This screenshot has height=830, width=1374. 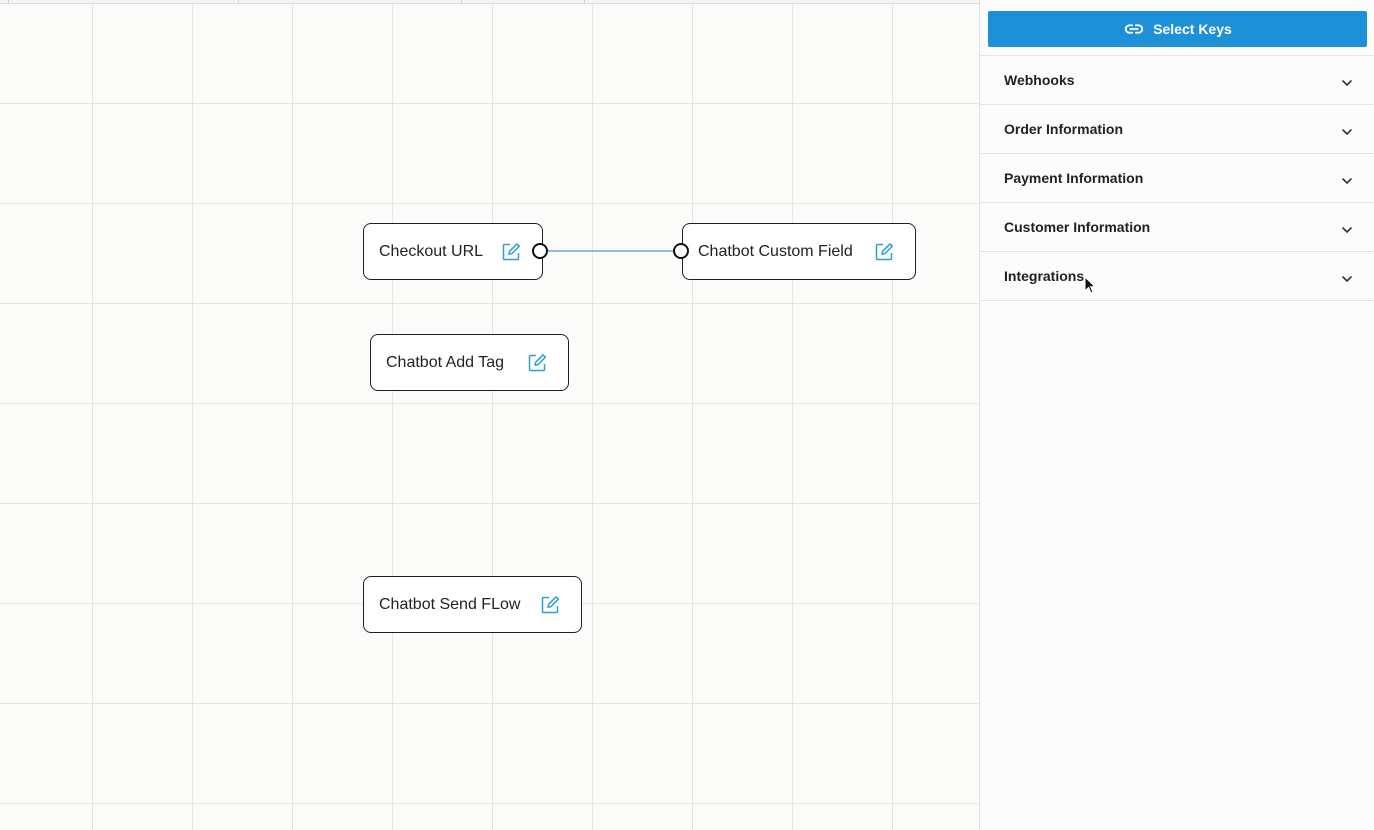 What do you see at coordinates (1134, 29) in the screenshot?
I see `link-icon` at bounding box center [1134, 29].